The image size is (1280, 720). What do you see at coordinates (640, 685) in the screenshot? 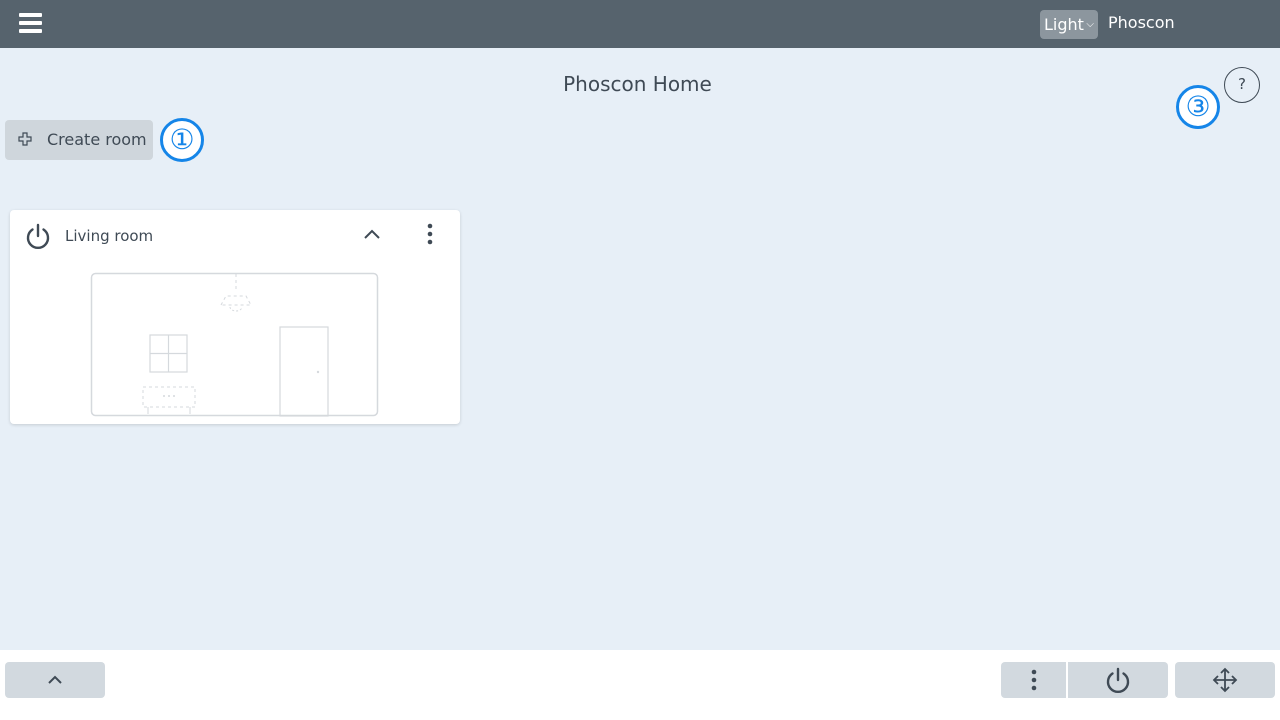
I see `bottom-bar` at bounding box center [640, 685].